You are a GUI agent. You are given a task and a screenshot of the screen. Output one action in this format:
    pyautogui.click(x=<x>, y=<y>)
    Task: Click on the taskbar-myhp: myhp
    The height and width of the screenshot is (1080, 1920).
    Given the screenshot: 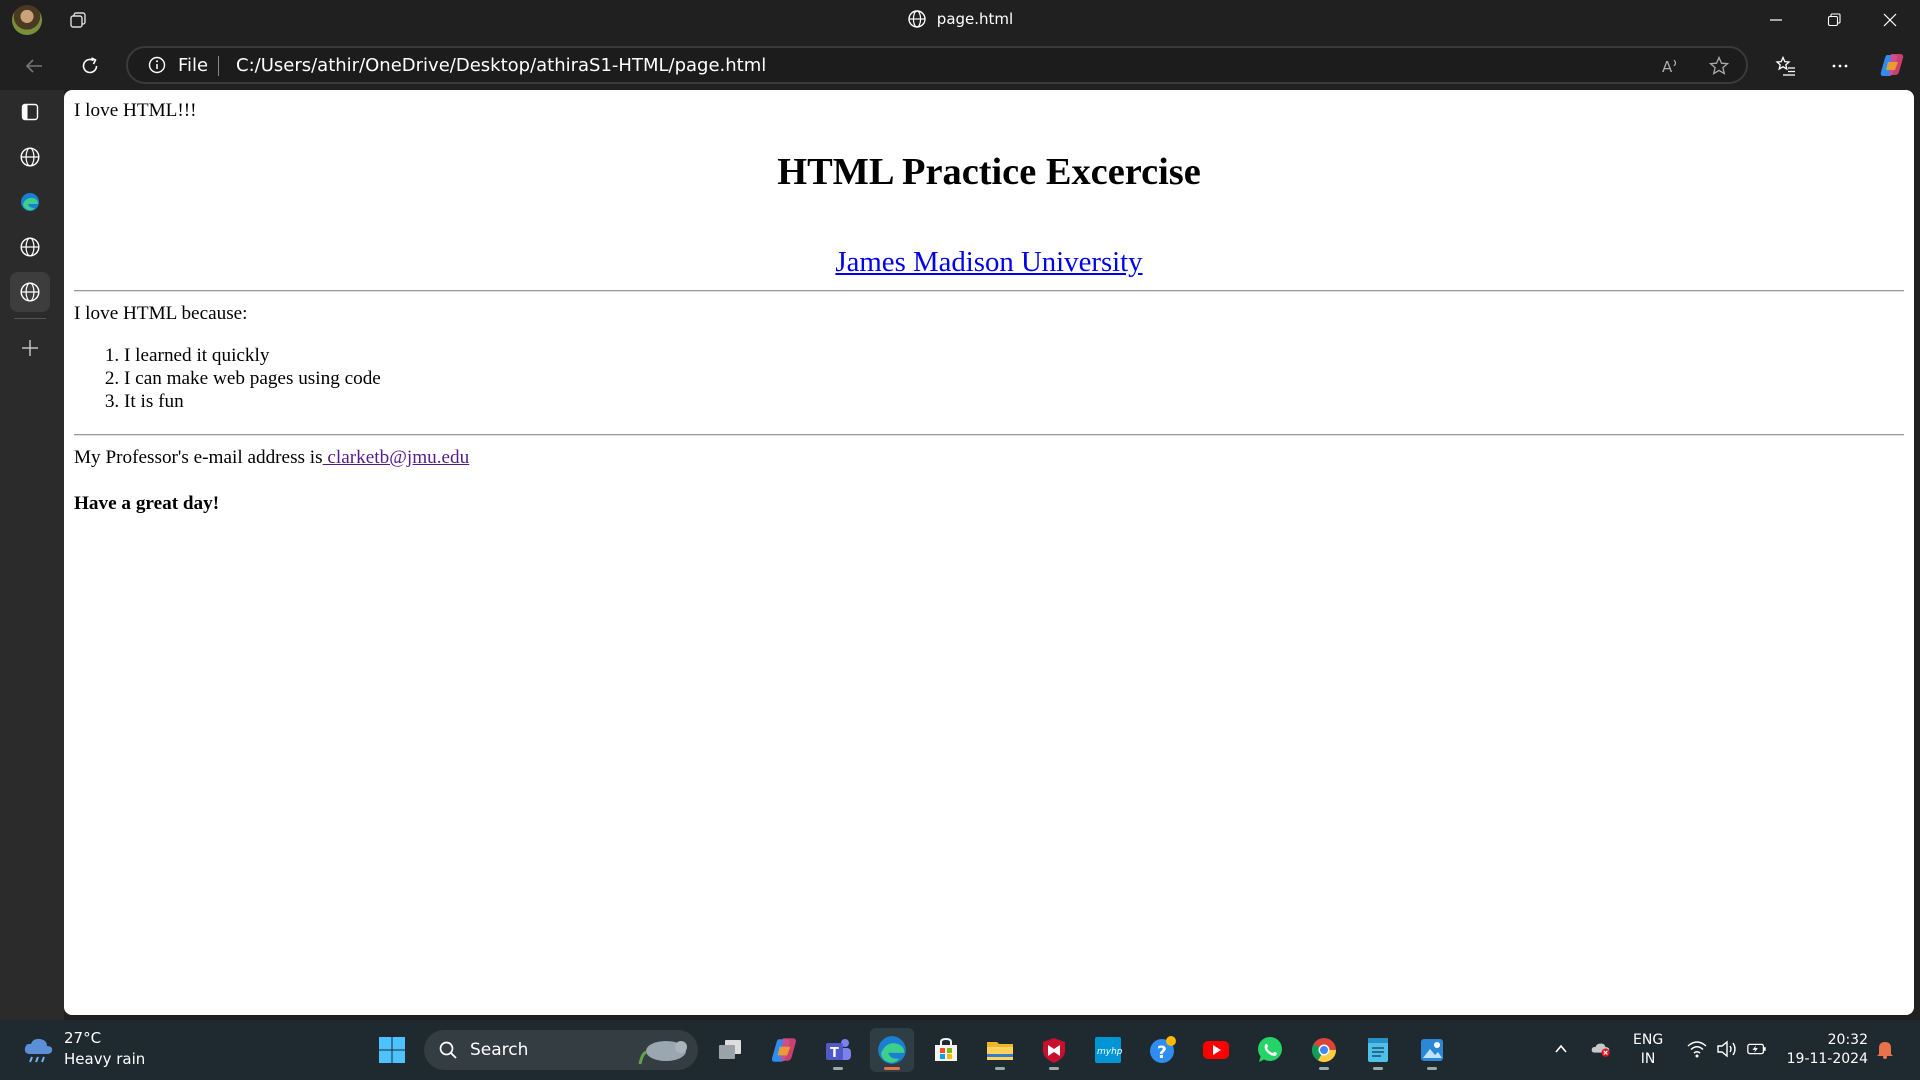 What is the action you would take?
    pyautogui.click(x=1108, y=1050)
    